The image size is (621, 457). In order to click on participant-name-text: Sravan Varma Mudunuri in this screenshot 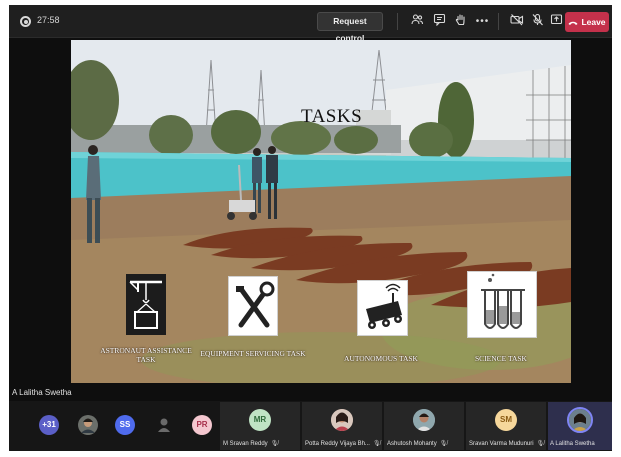, I will do `click(501, 444)`.